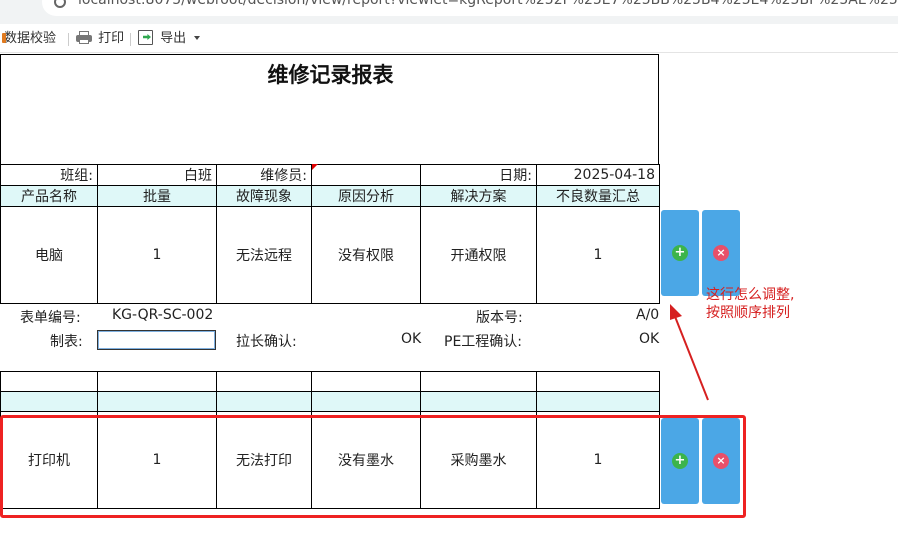 The height and width of the screenshot is (540, 898). What do you see at coordinates (4, 38) in the screenshot?
I see `data-check-icon` at bounding box center [4, 38].